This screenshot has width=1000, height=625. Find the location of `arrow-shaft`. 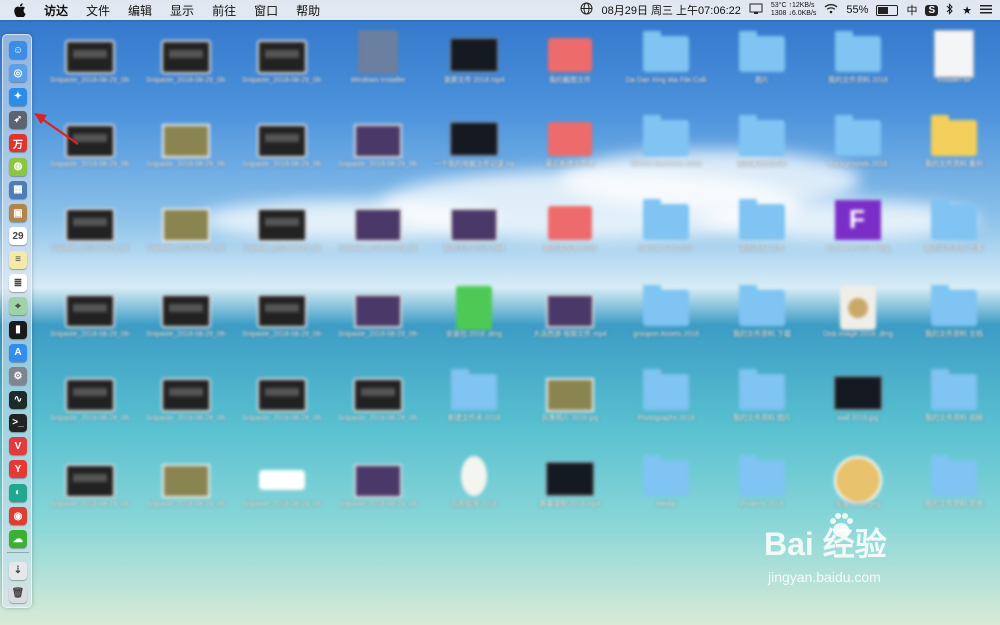

arrow-shaft is located at coordinates (60, 131).